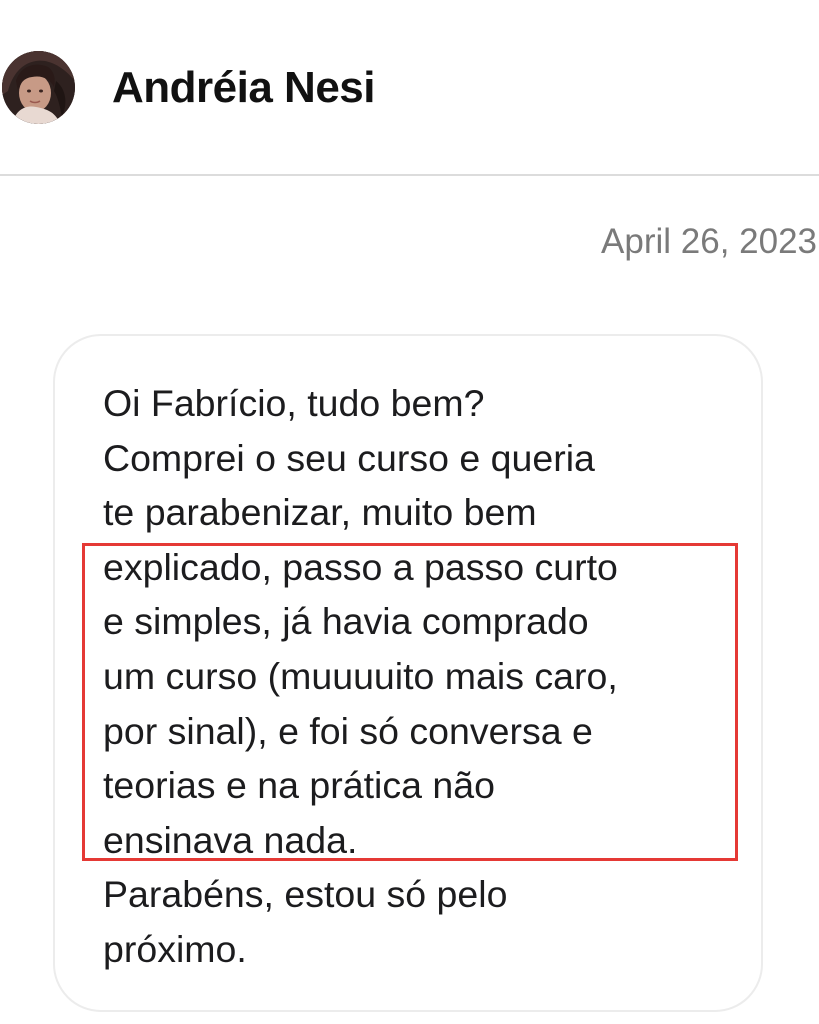 The image size is (819, 1024). What do you see at coordinates (360, 675) in the screenshot?
I see `message-line: um curso (muuuuito mais caro,` at bounding box center [360, 675].